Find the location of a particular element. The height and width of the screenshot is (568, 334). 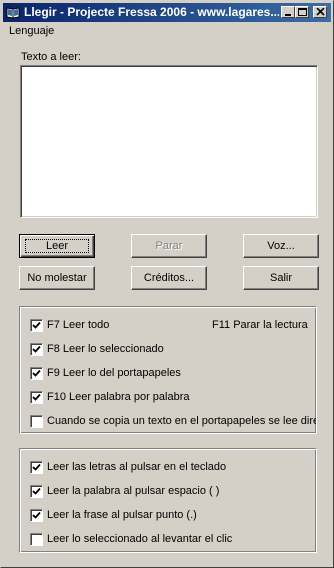

maximize-icon is located at coordinates (302, 12).